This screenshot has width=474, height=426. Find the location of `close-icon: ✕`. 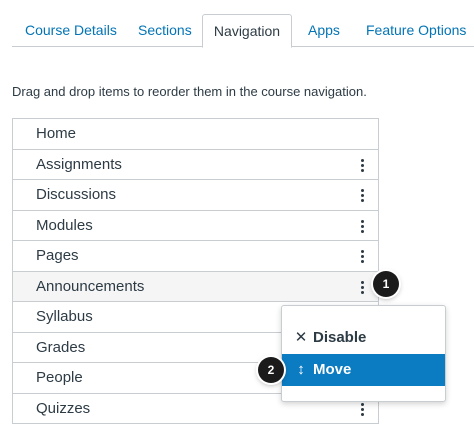

close-icon: ✕ is located at coordinates (301, 337).